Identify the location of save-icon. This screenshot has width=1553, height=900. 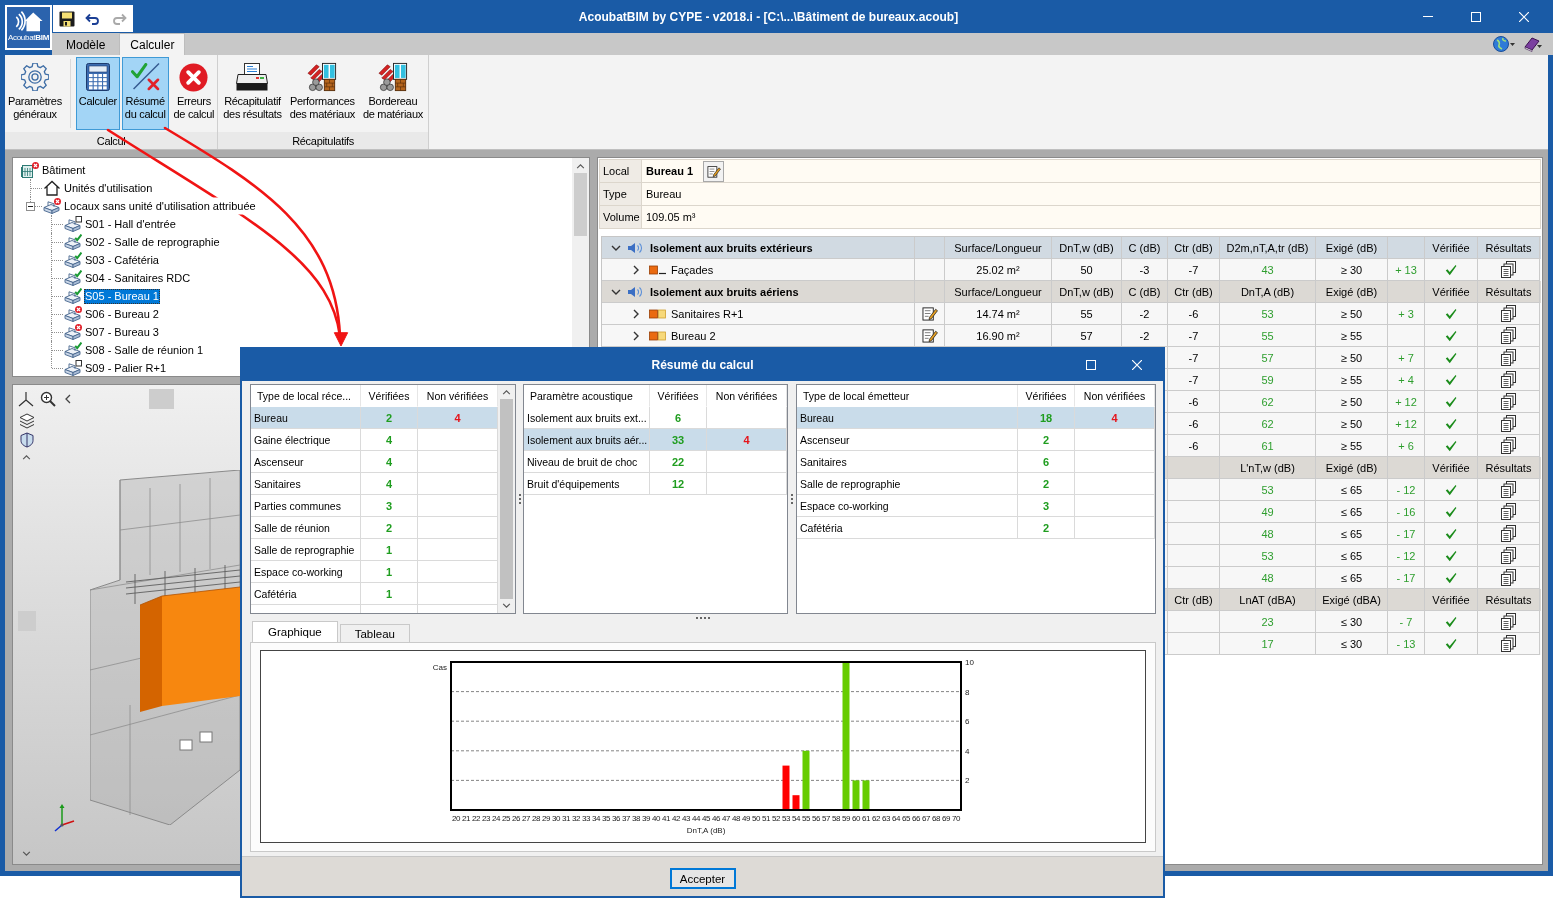
(67, 18).